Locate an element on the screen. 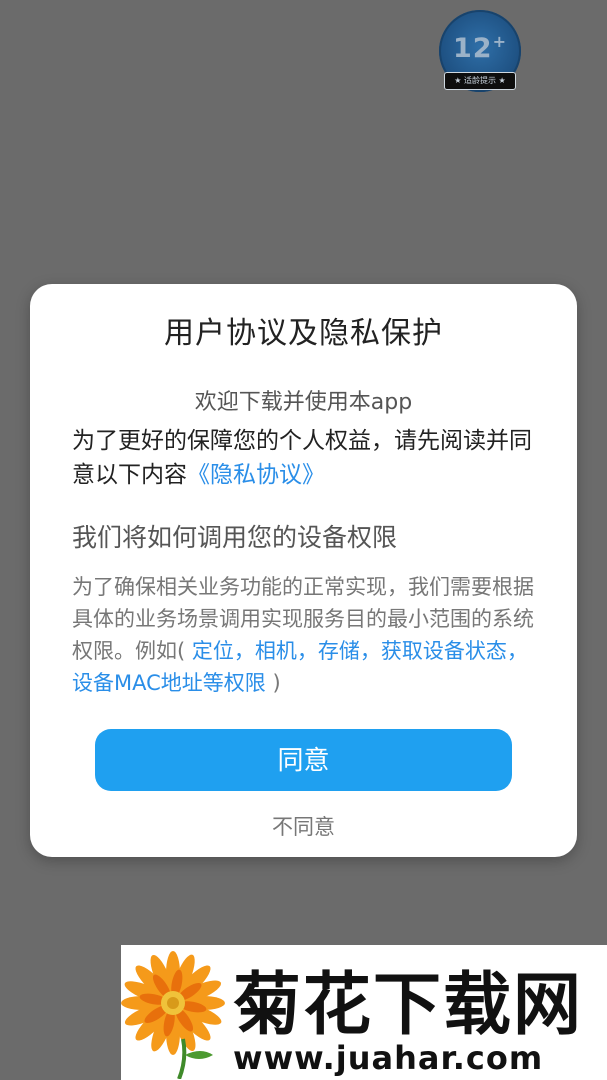 This screenshot has width=607, height=1080. watermark-site-name: 菊花下载网 is located at coordinates (408, 1005).